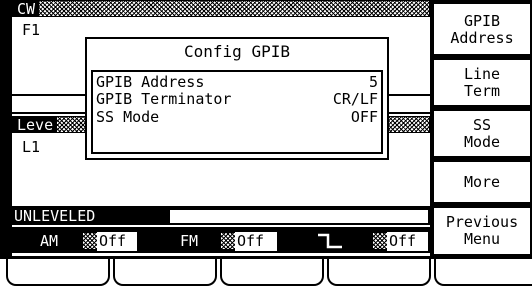  What do you see at coordinates (221, 8) in the screenshot?
I see `cw-header` at bounding box center [221, 8].